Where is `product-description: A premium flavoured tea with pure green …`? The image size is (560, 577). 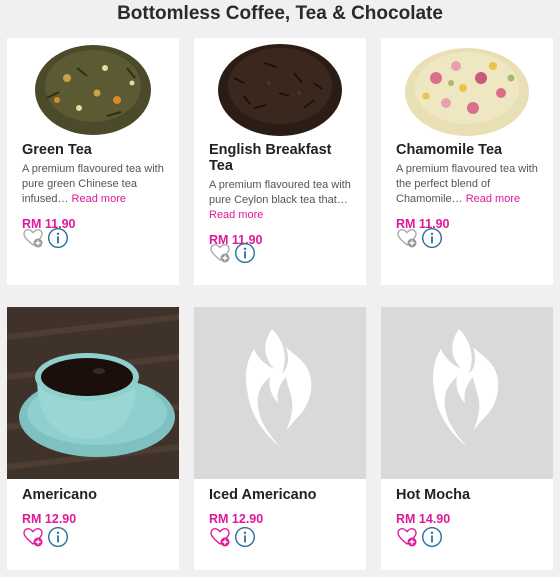 product-description: A premium flavoured tea with pure green … is located at coordinates (93, 184).